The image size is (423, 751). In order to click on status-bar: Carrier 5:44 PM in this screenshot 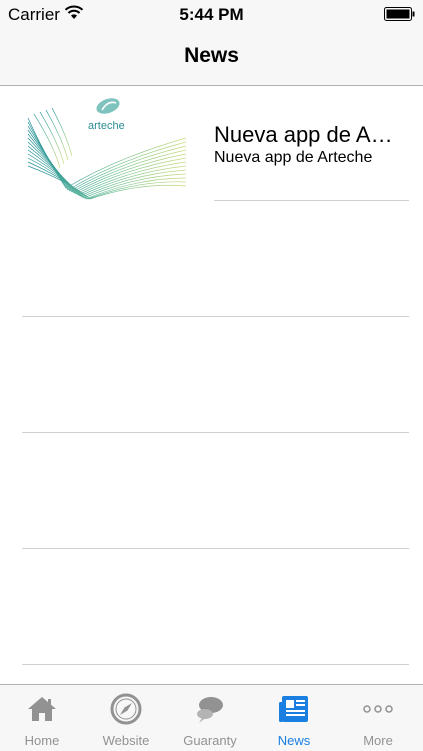, I will do `click(211, 14)`.